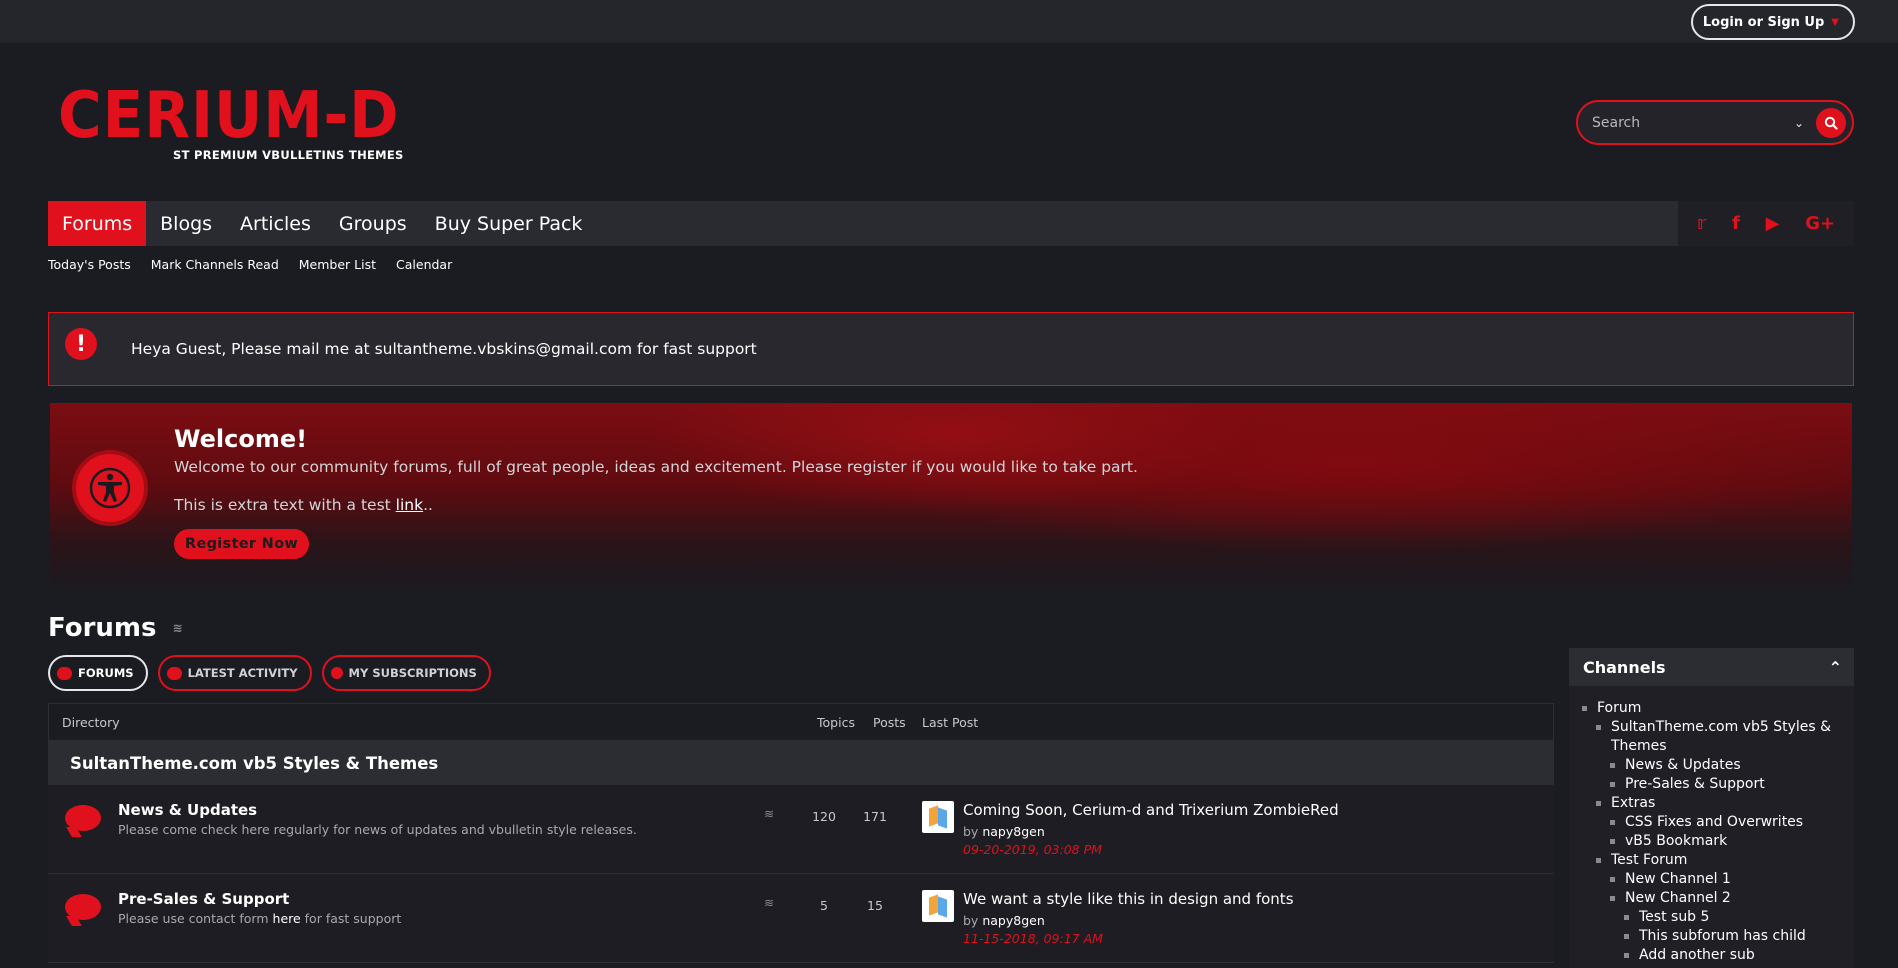 The width and height of the screenshot is (1898, 968). Describe the element at coordinates (187, 810) in the screenshot. I see `forum-title-link: News & Updates` at that location.